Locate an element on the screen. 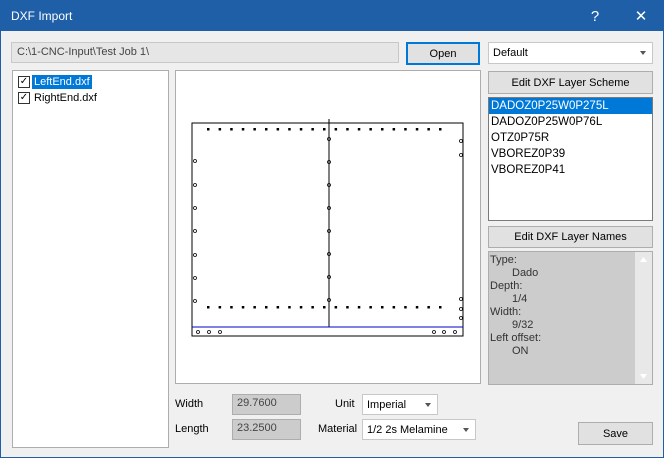  width-label: Width is located at coordinates (189, 404).